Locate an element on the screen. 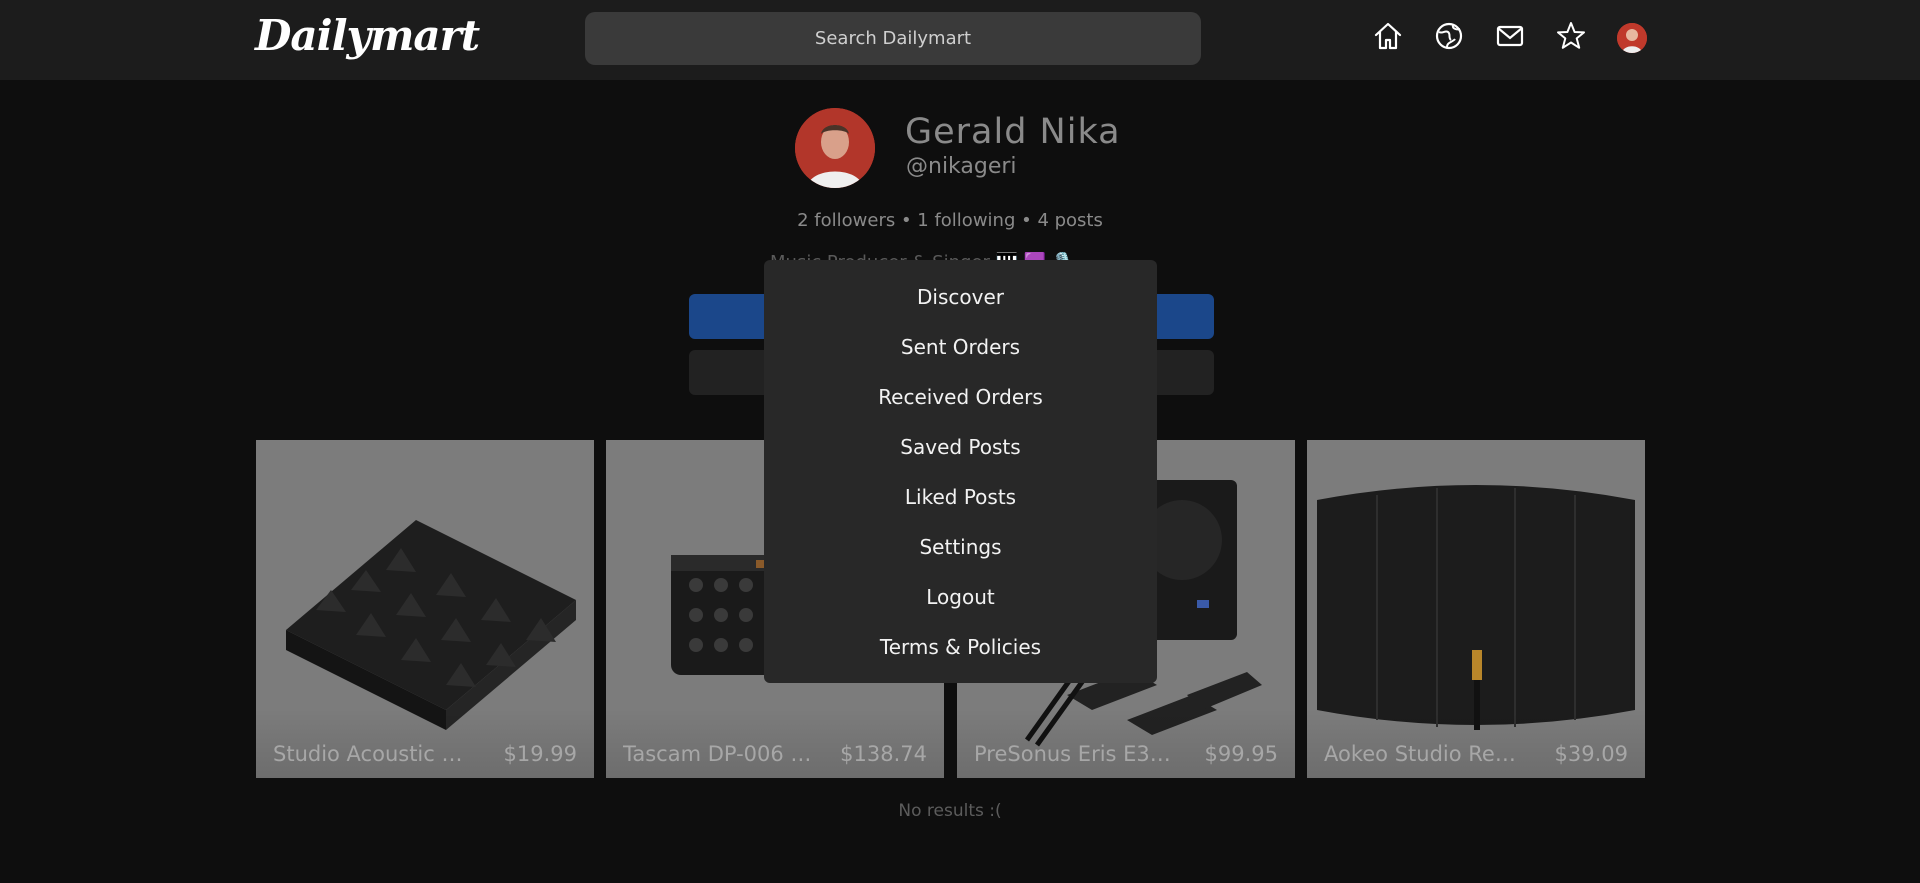 Image resolution: width=1920 pixels, height=883 pixels. top-bar: Dailymart is located at coordinates (960, 40).